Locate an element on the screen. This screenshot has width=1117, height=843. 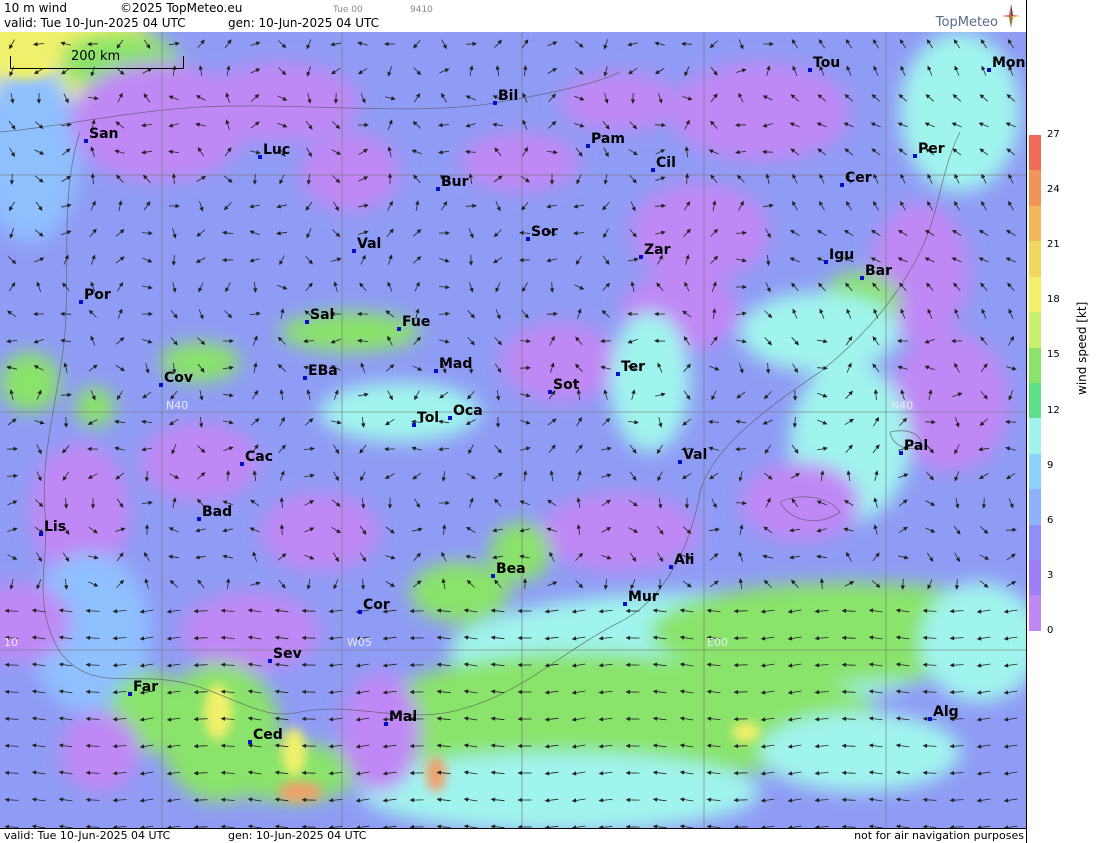
city-label: Per is located at coordinates (931, 149).